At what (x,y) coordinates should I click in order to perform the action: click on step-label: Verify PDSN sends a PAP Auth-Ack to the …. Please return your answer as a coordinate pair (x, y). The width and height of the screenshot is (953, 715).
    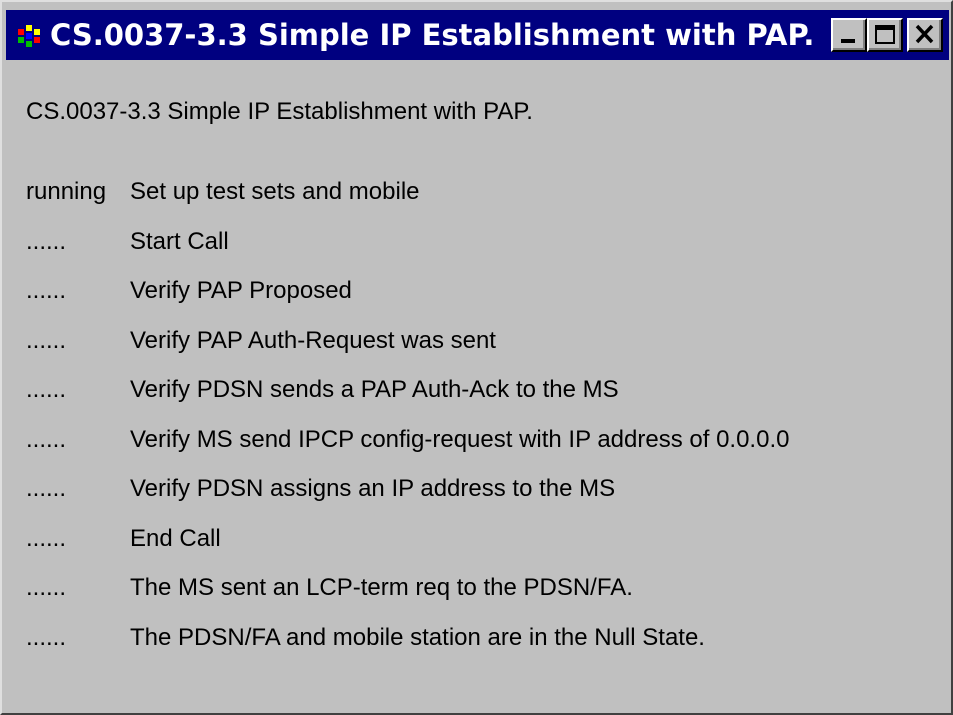
    Looking at the image, I should click on (374, 389).